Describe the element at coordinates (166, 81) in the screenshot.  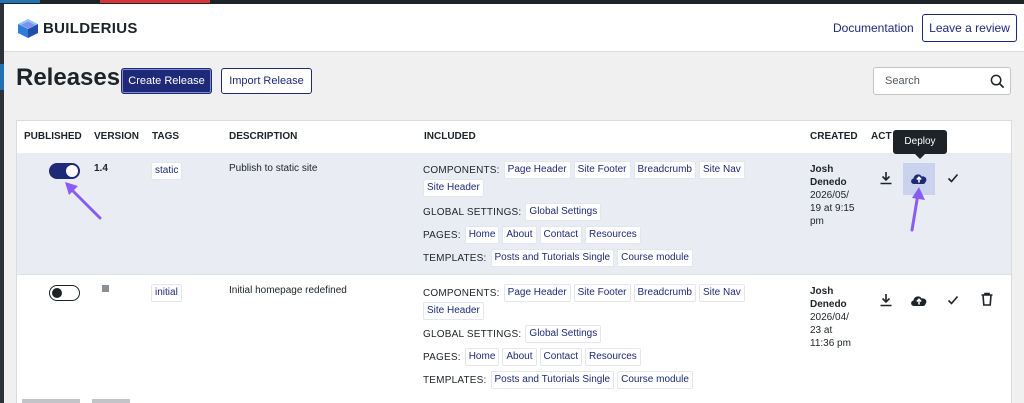
I see `create-release-button: Create Release` at that location.